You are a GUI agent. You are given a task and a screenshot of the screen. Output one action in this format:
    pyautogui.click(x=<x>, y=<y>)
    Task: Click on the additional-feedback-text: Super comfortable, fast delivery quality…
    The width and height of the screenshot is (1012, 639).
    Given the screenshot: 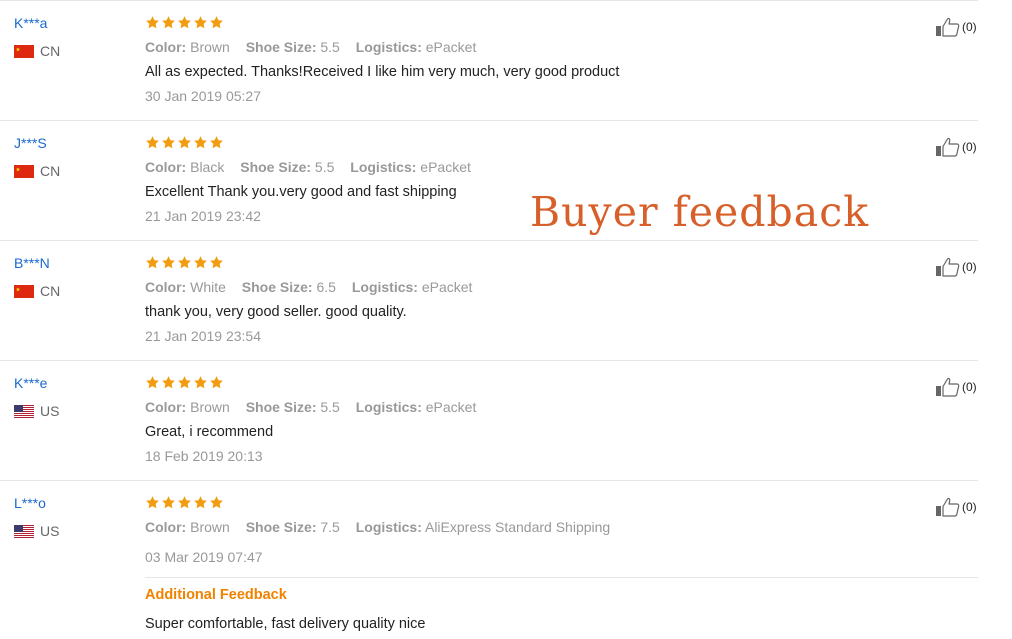 What is the action you would take?
    pyautogui.click(x=285, y=624)
    